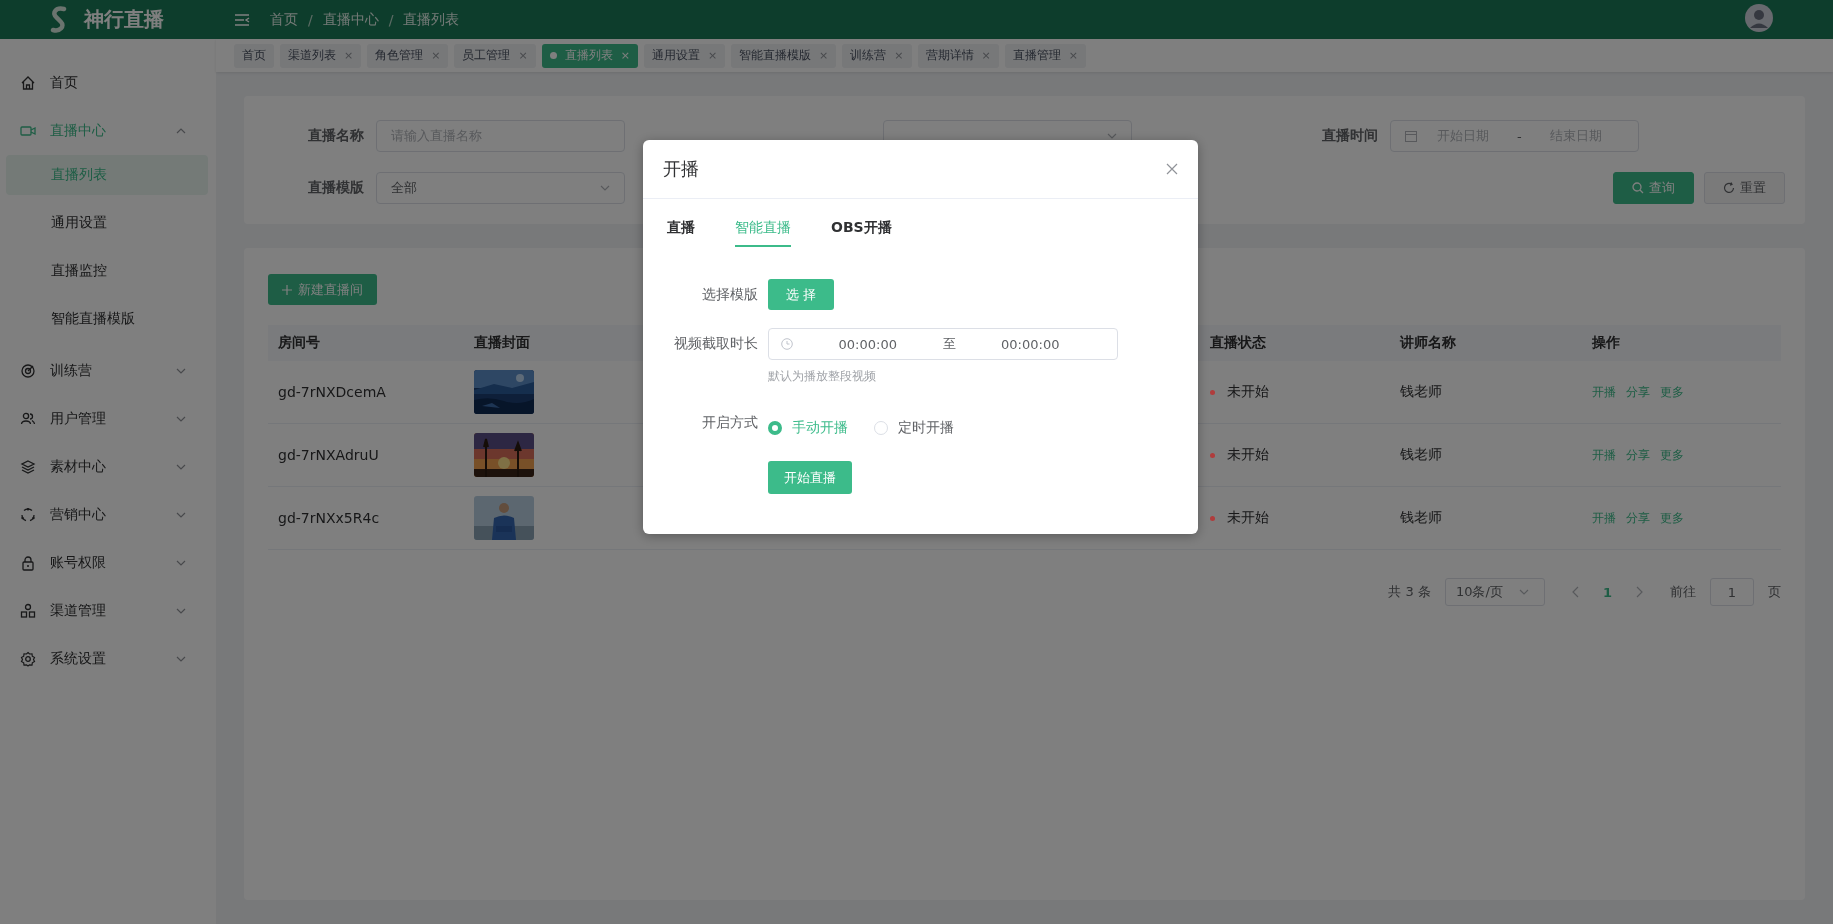 Image resolution: width=1833 pixels, height=924 pixels. I want to click on next-page-icon, so click(1640, 592).